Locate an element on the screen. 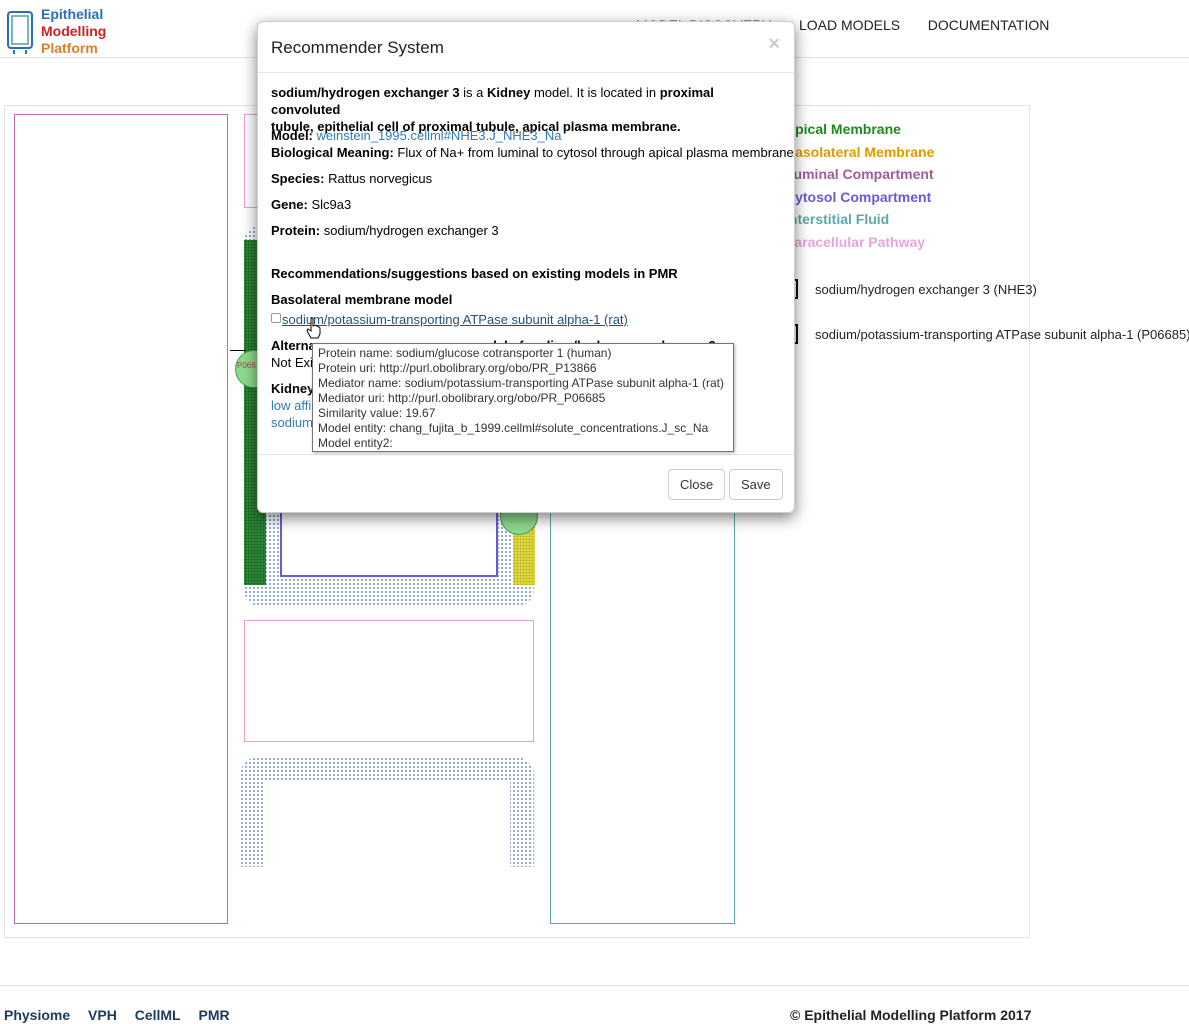  hand-cursor-icon is located at coordinates (313, 328).